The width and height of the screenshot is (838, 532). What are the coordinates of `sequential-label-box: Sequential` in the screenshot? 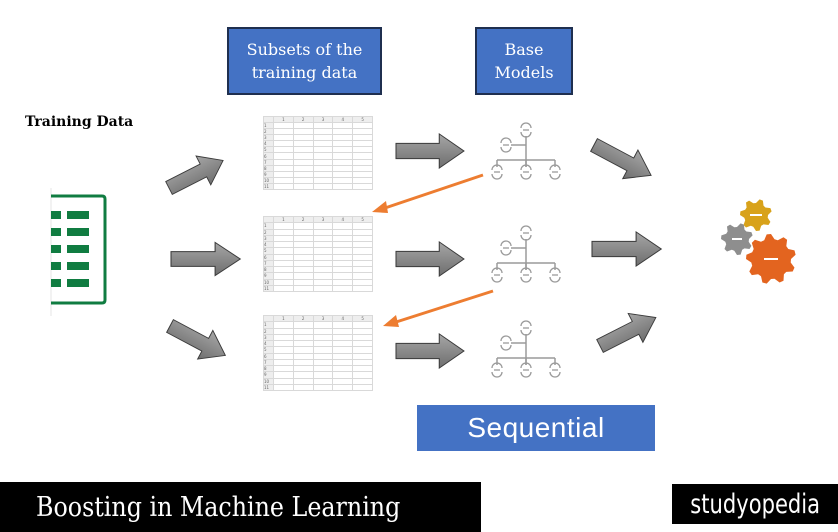 It's located at (536, 428).